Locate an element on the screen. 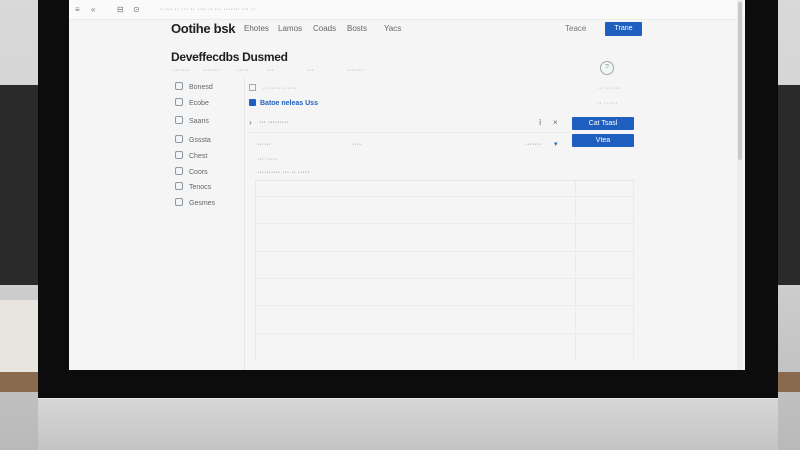 The height and width of the screenshot is (450, 800). sidebar-item-label: Saans is located at coordinates (199, 121).